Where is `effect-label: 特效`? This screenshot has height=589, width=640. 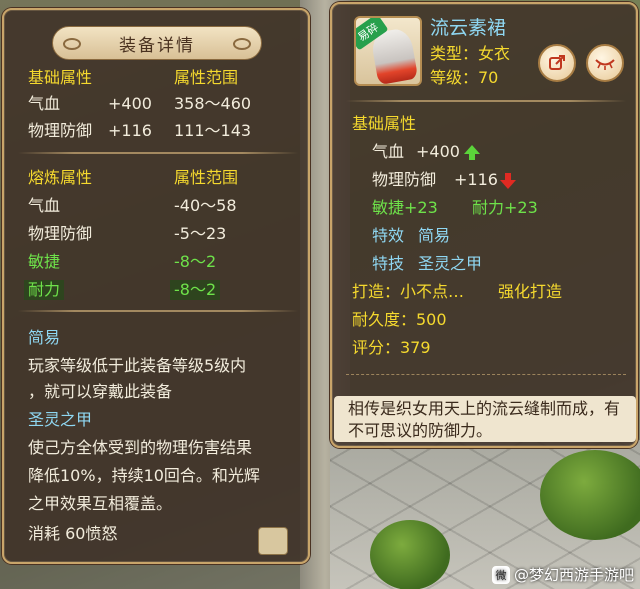 effect-label: 特效 is located at coordinates (388, 235).